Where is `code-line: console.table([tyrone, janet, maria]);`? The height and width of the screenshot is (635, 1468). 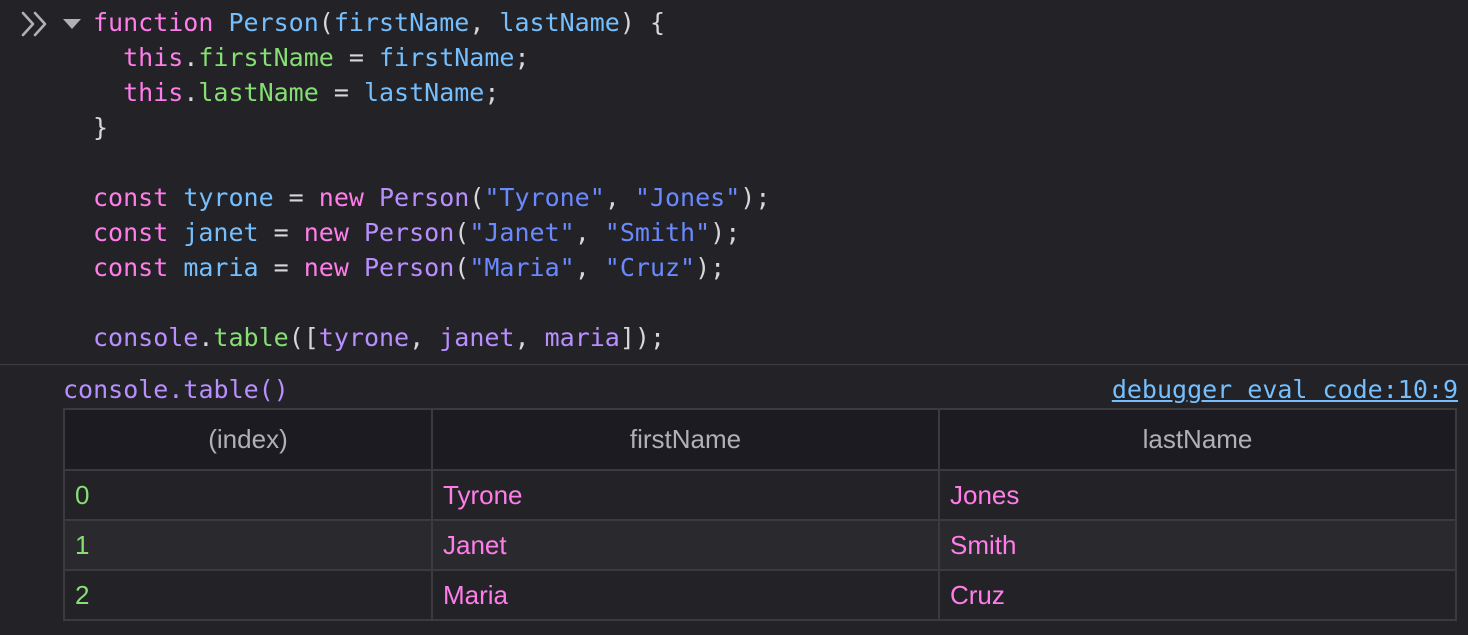 code-line: console.table([tyrone, janet, maria]); is located at coordinates (431, 337).